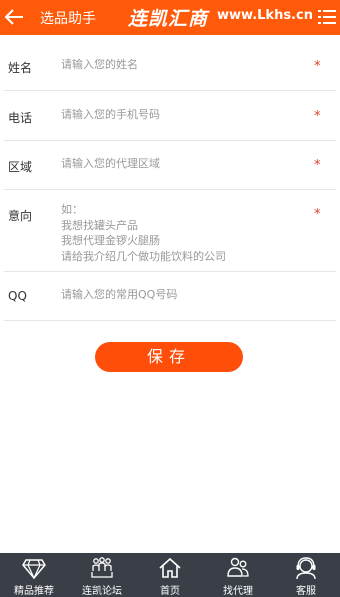  Describe the element at coordinates (170, 567) in the screenshot. I see `home-icon` at that location.